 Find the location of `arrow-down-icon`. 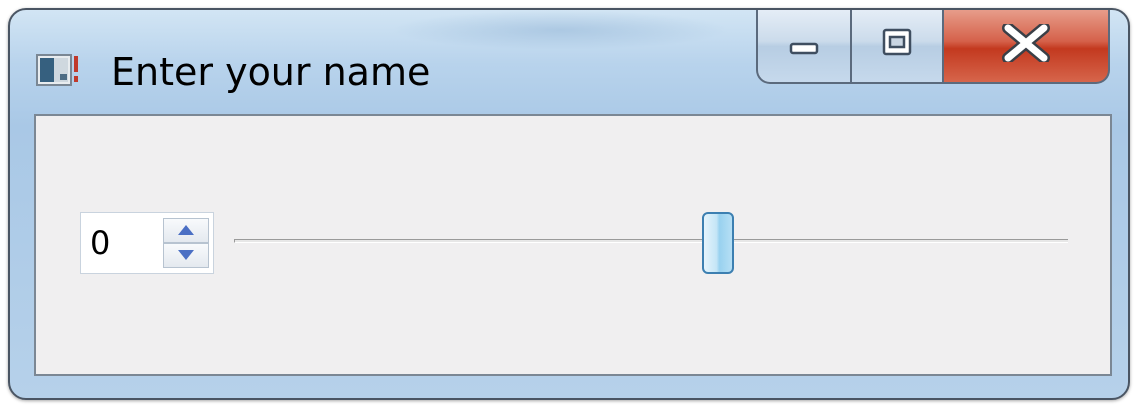

arrow-down-icon is located at coordinates (186, 255).